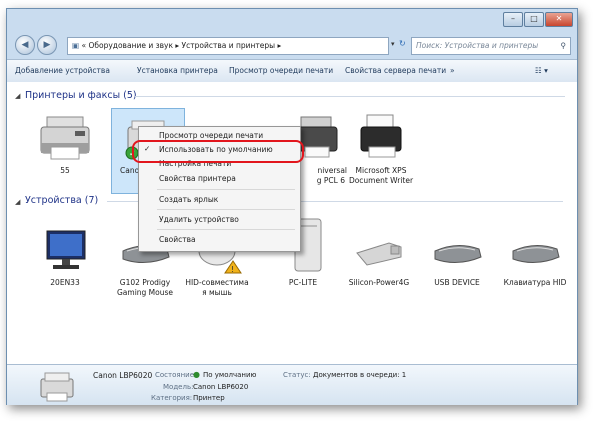 Image resolution: width=595 pixels, height=431 pixels. I want to click on device-label: 20EN33, so click(65, 282).